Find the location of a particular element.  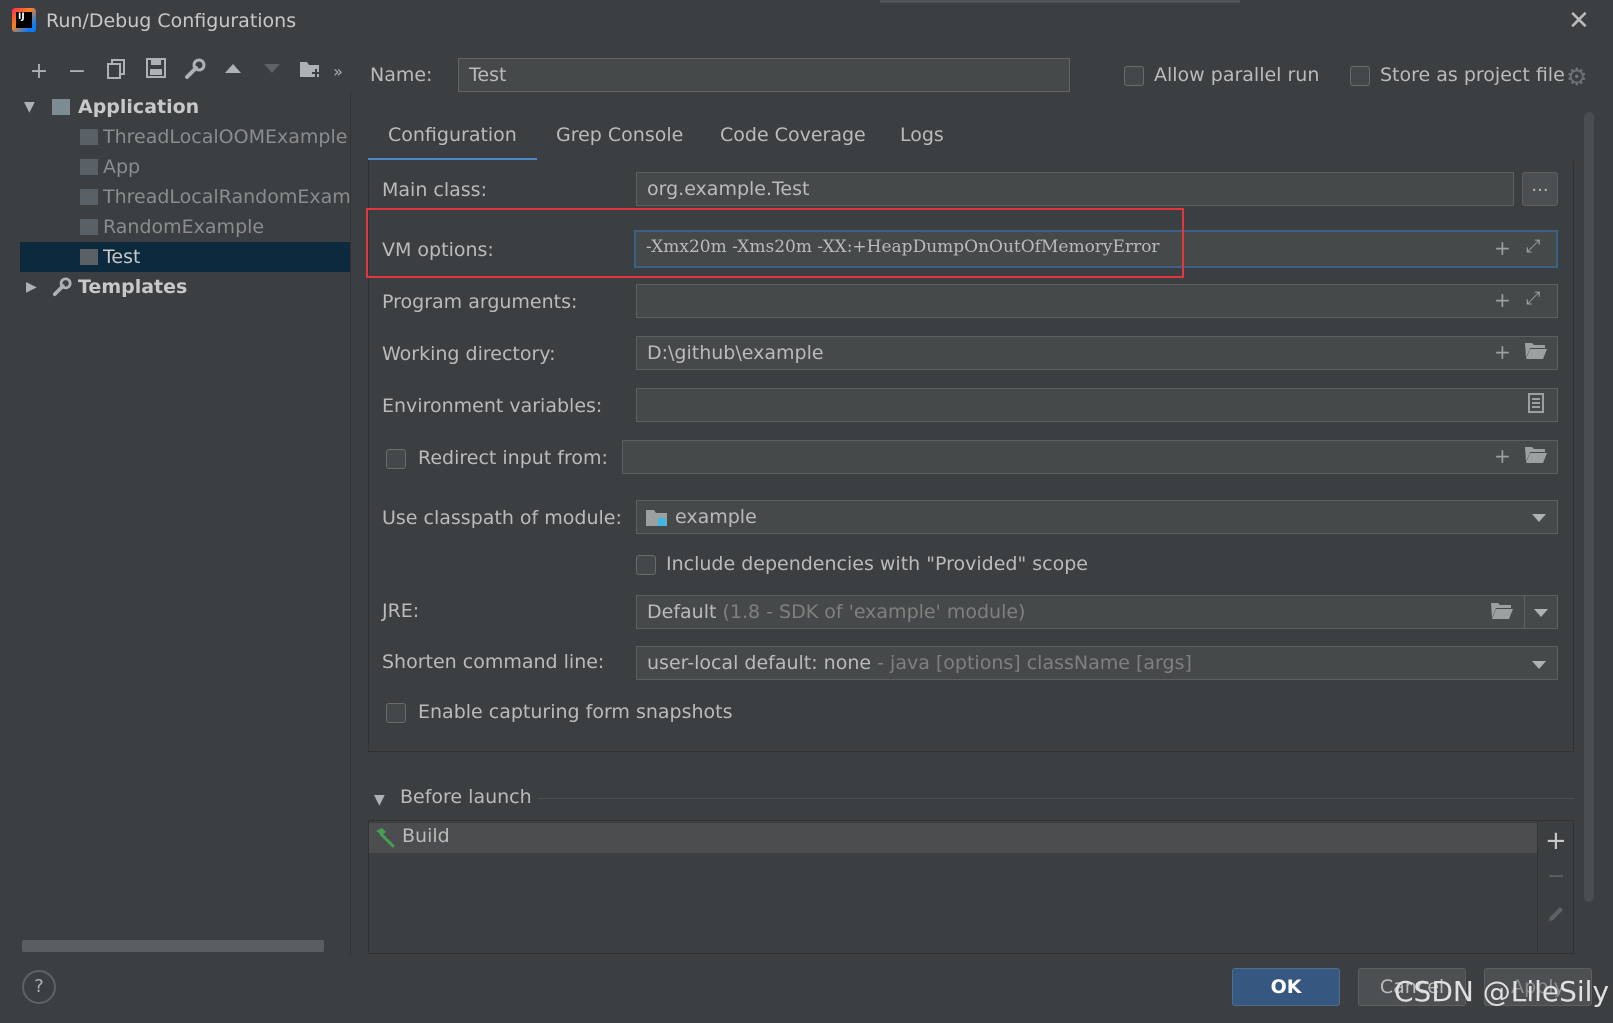

hammer-icon is located at coordinates (384, 840).